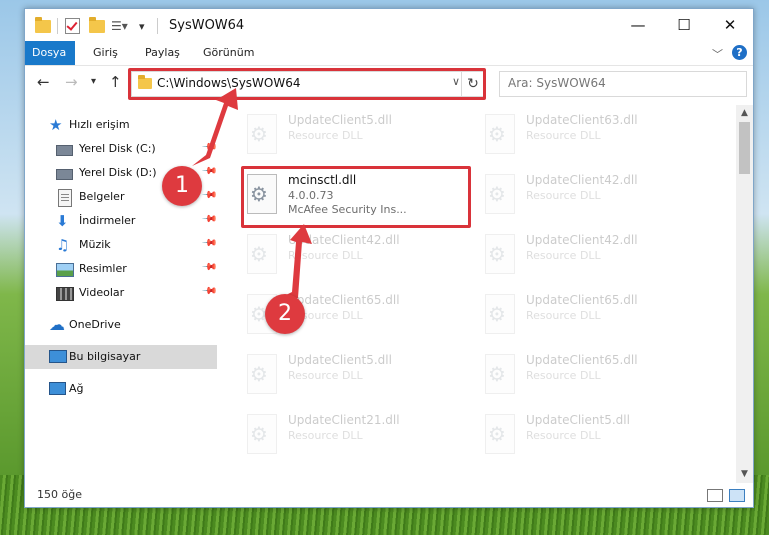 This screenshot has height=535, width=769. Describe the element at coordinates (121, 389) in the screenshot. I see `sidebar-item-network: Ağ` at that location.